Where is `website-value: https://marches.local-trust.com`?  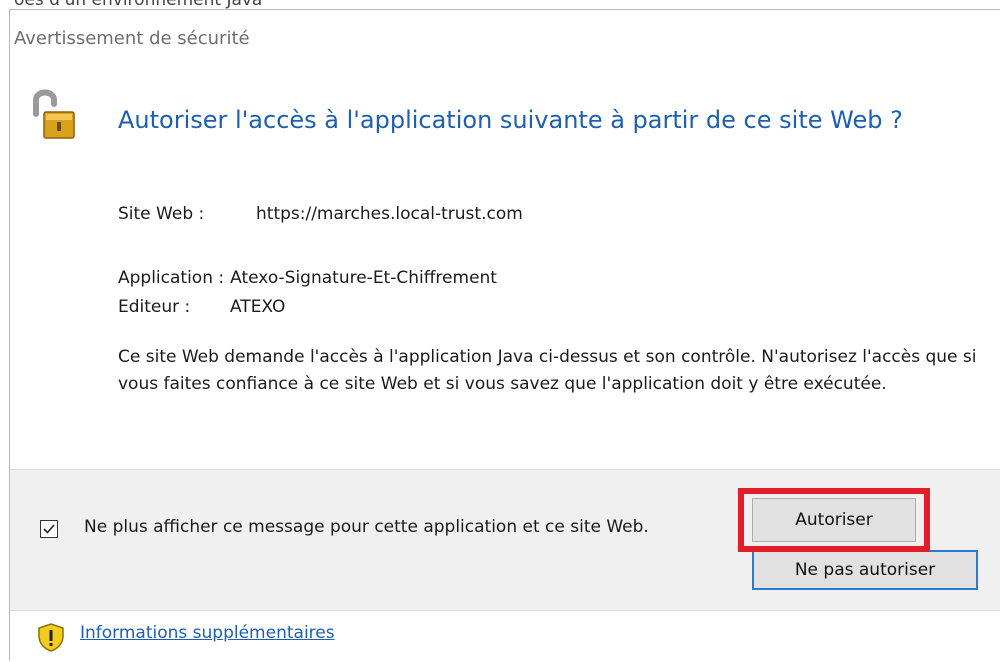
website-value: https://marches.local-trust.com is located at coordinates (389, 214).